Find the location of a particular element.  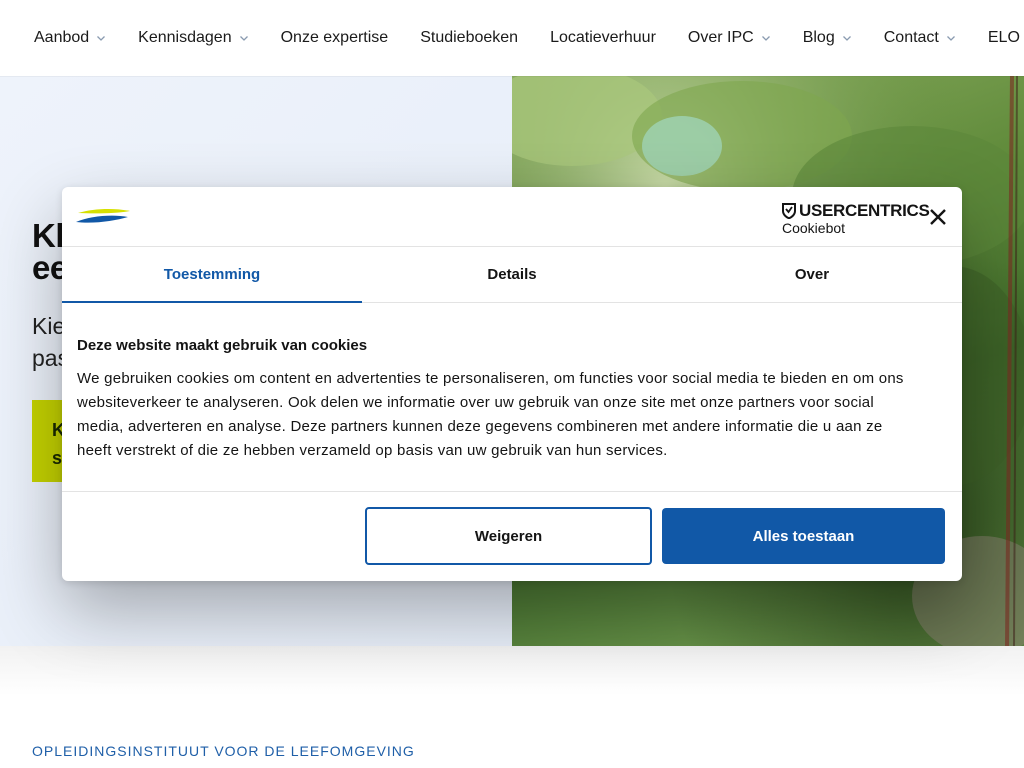

tab-details: Details is located at coordinates (512, 274).